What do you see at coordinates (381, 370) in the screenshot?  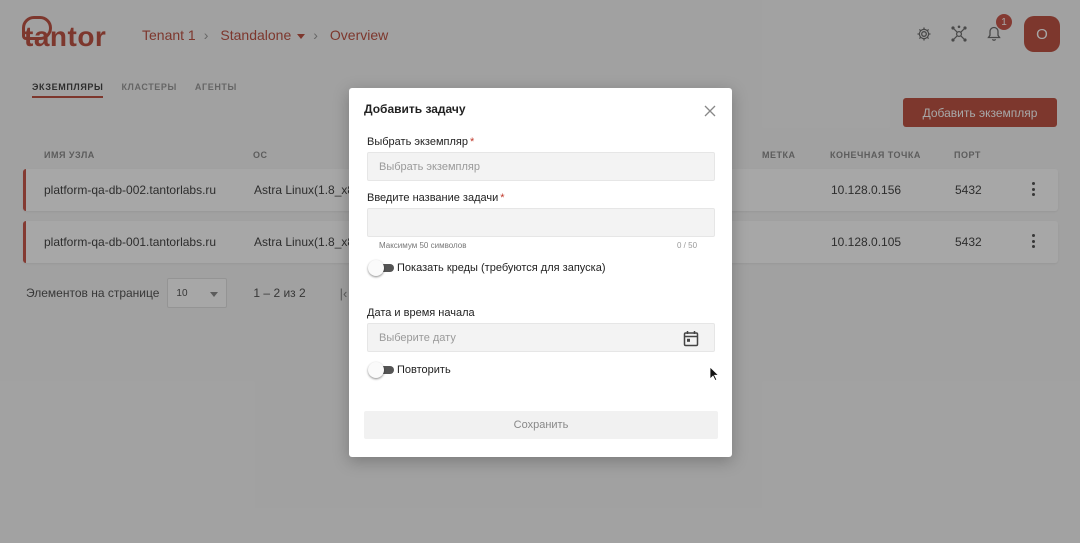 I see `repeat-toggle` at bounding box center [381, 370].